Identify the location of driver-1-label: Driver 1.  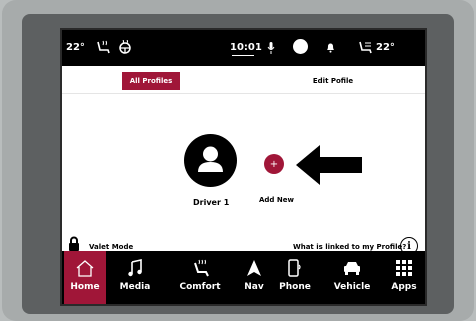
(211, 202).